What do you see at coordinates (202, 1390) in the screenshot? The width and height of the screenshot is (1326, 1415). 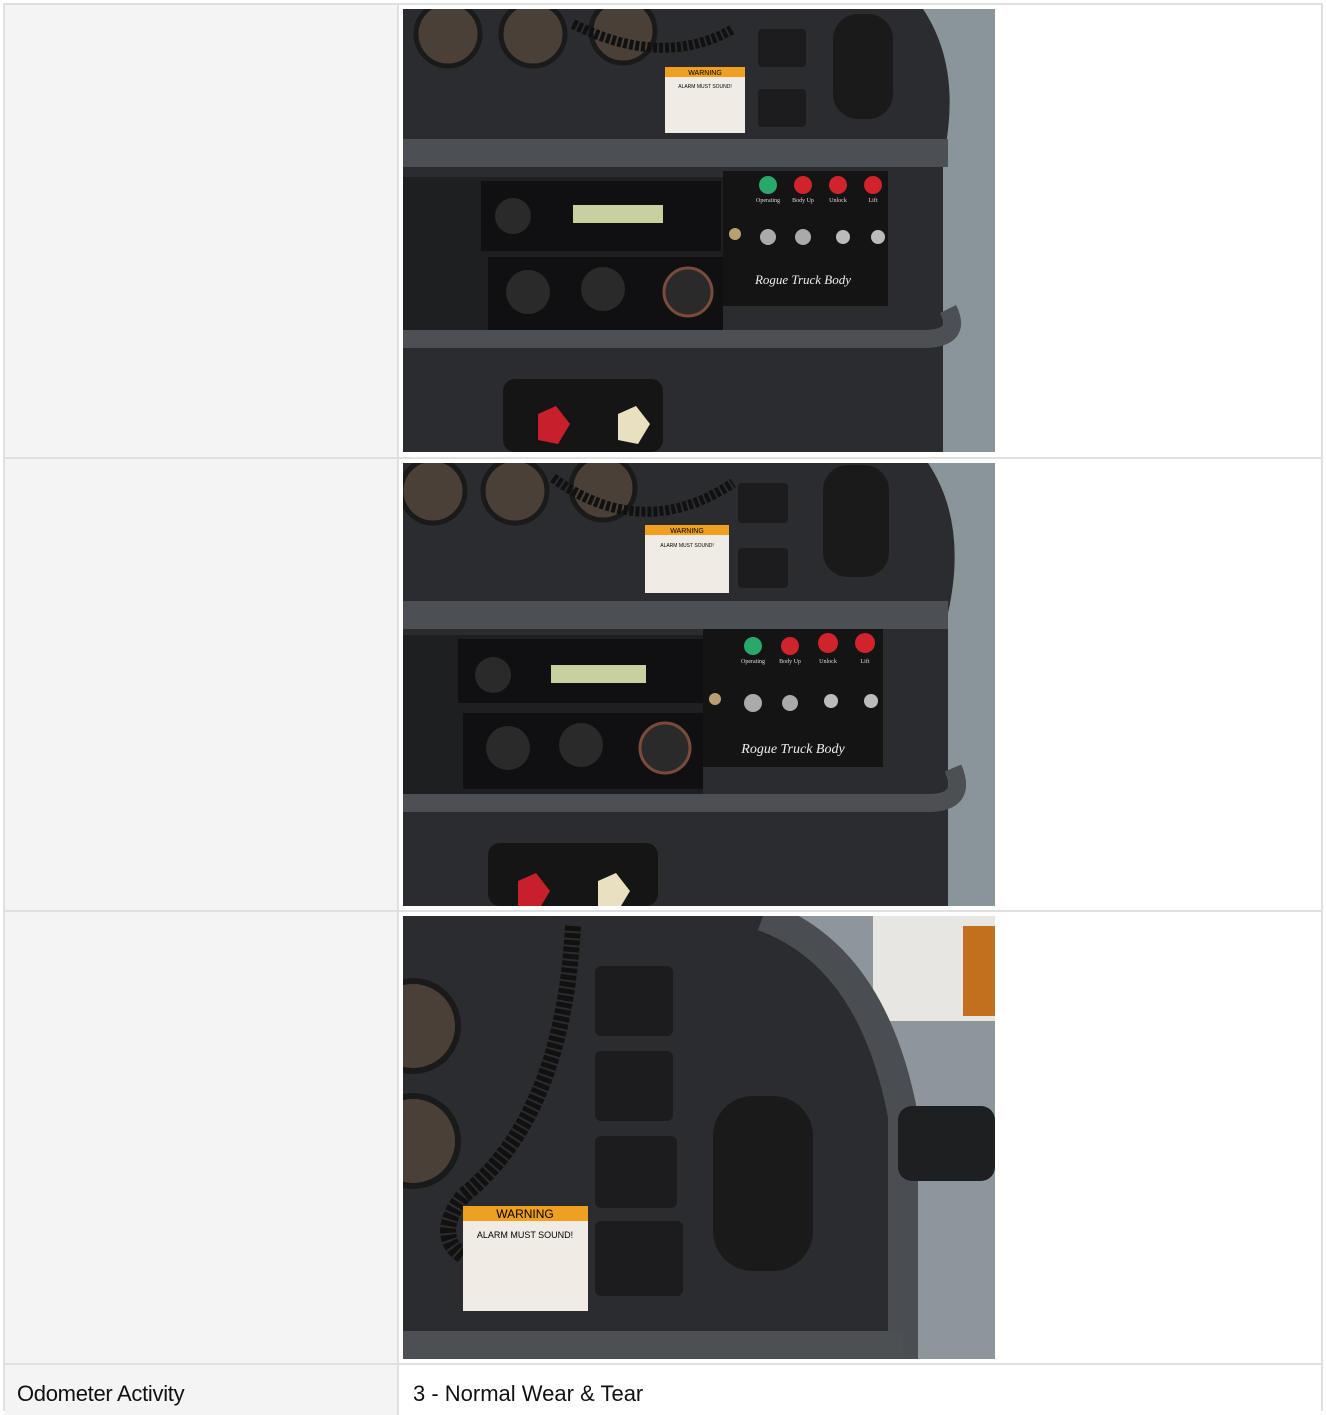 I see `odometer-label-cell: Odometer Activity` at bounding box center [202, 1390].